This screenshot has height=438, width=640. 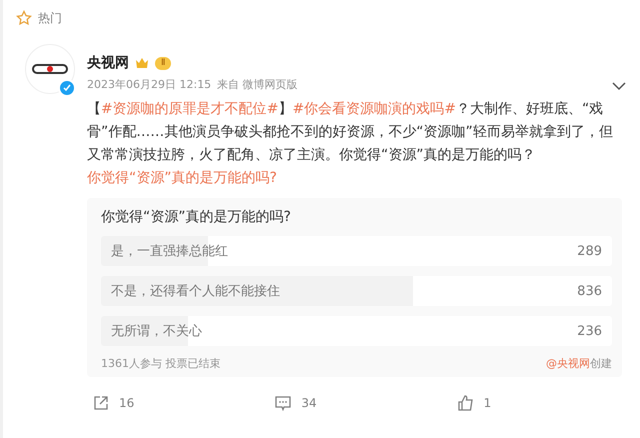 I want to click on option-label: 是，一直强捧总能红, so click(x=169, y=251).